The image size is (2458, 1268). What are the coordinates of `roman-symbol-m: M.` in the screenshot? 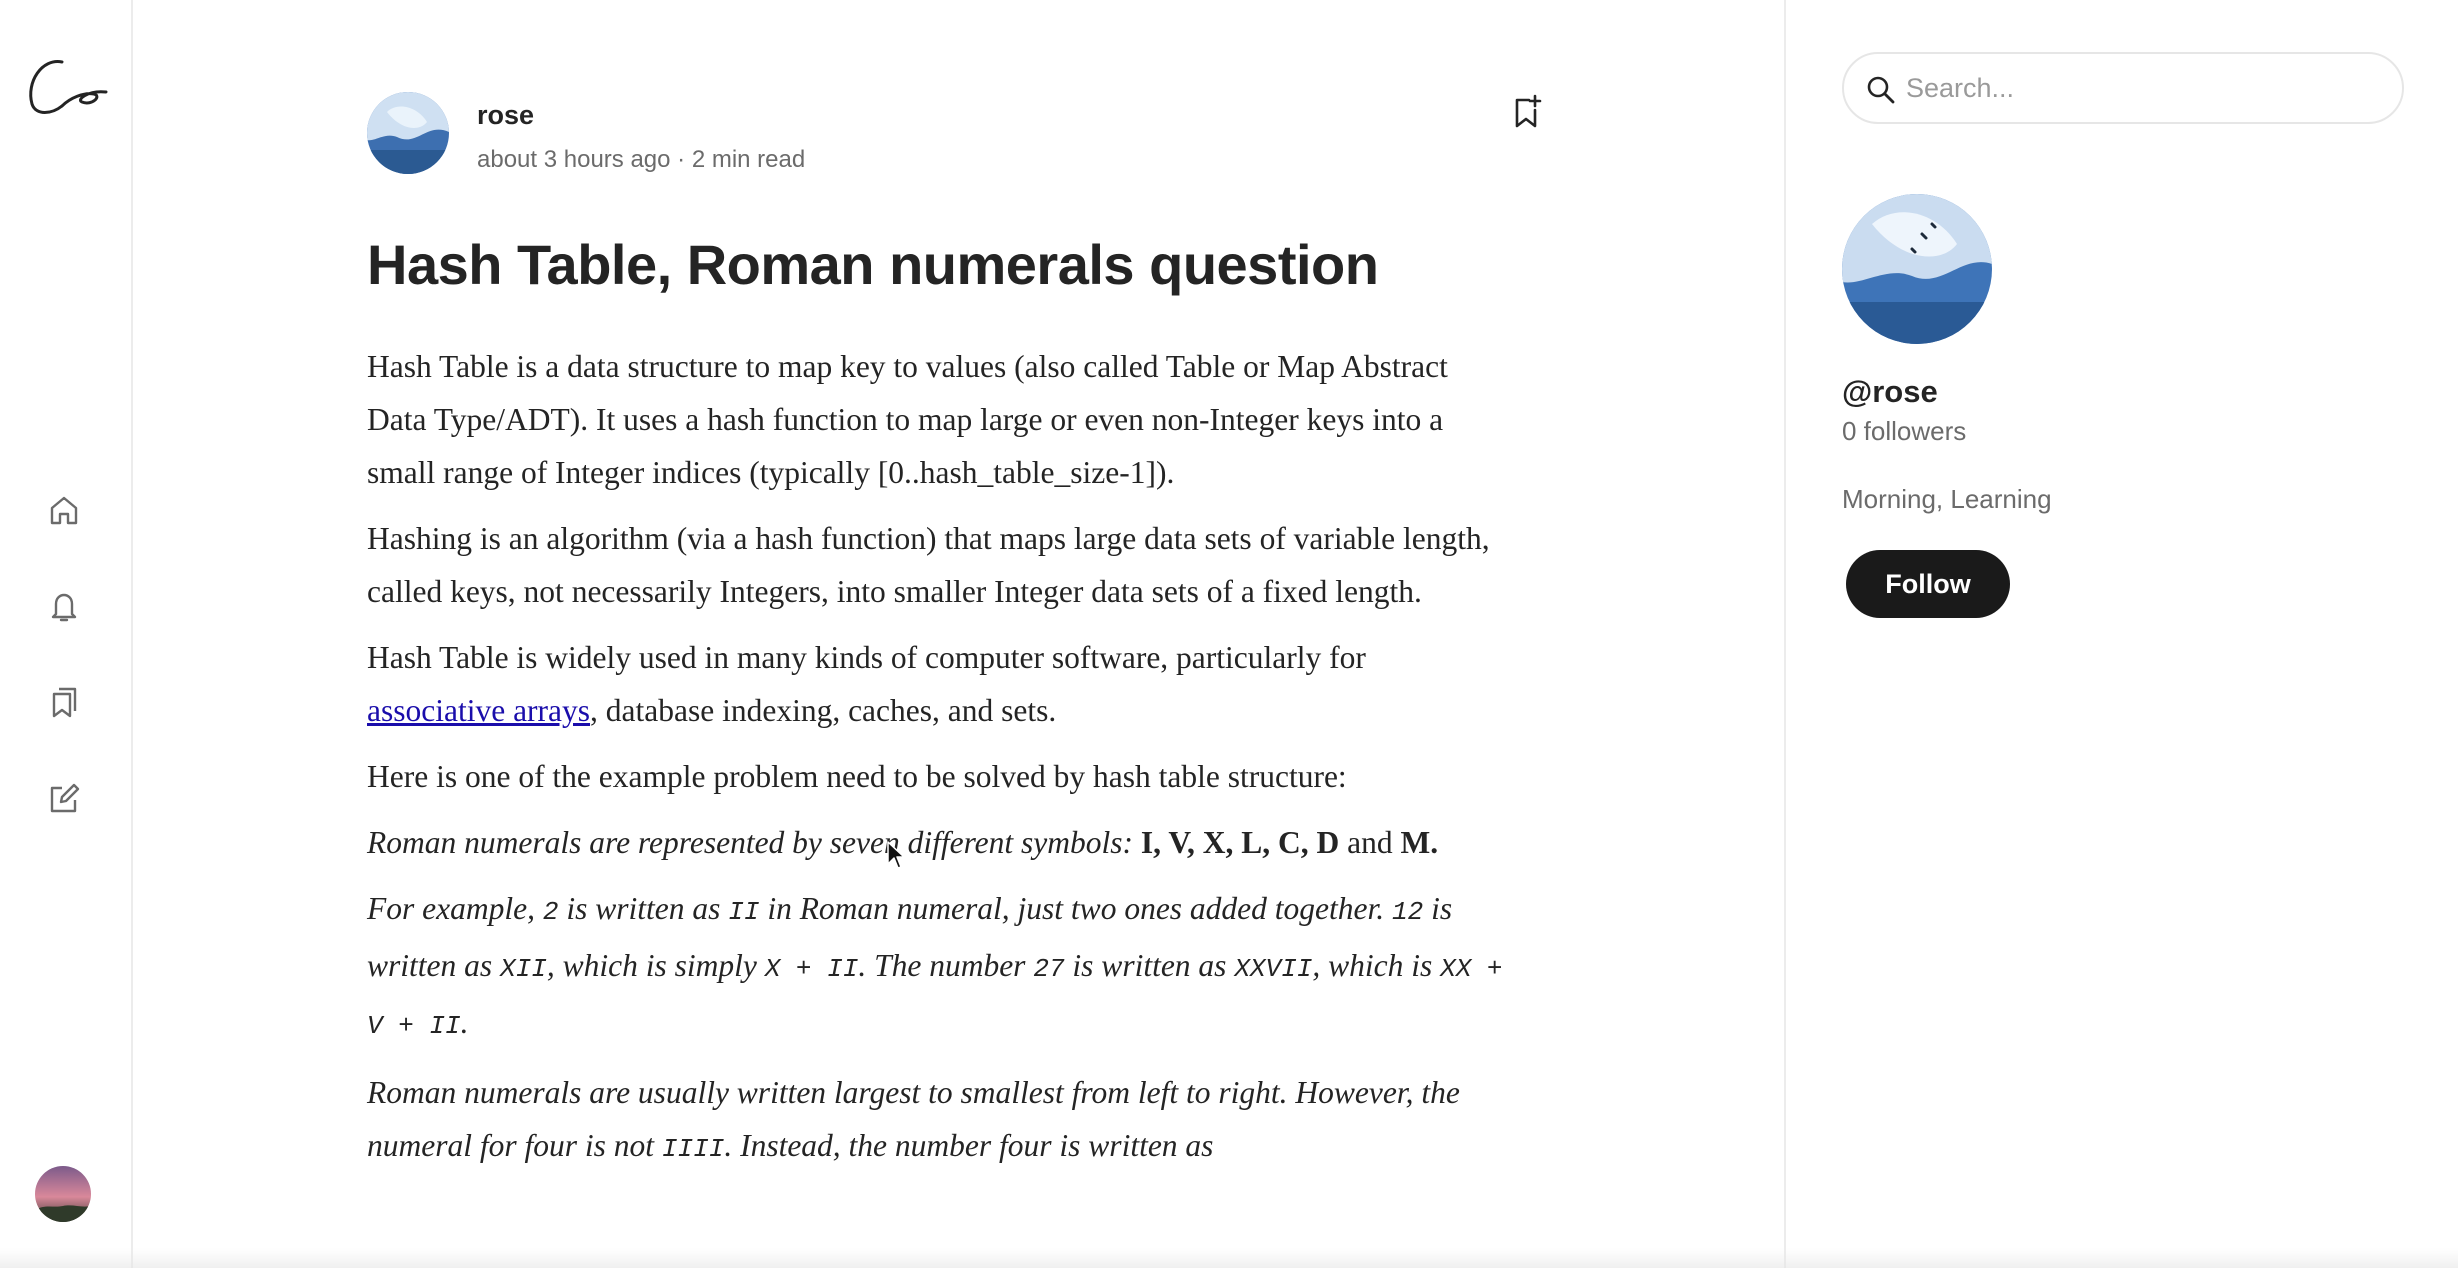 It's located at (1419, 842).